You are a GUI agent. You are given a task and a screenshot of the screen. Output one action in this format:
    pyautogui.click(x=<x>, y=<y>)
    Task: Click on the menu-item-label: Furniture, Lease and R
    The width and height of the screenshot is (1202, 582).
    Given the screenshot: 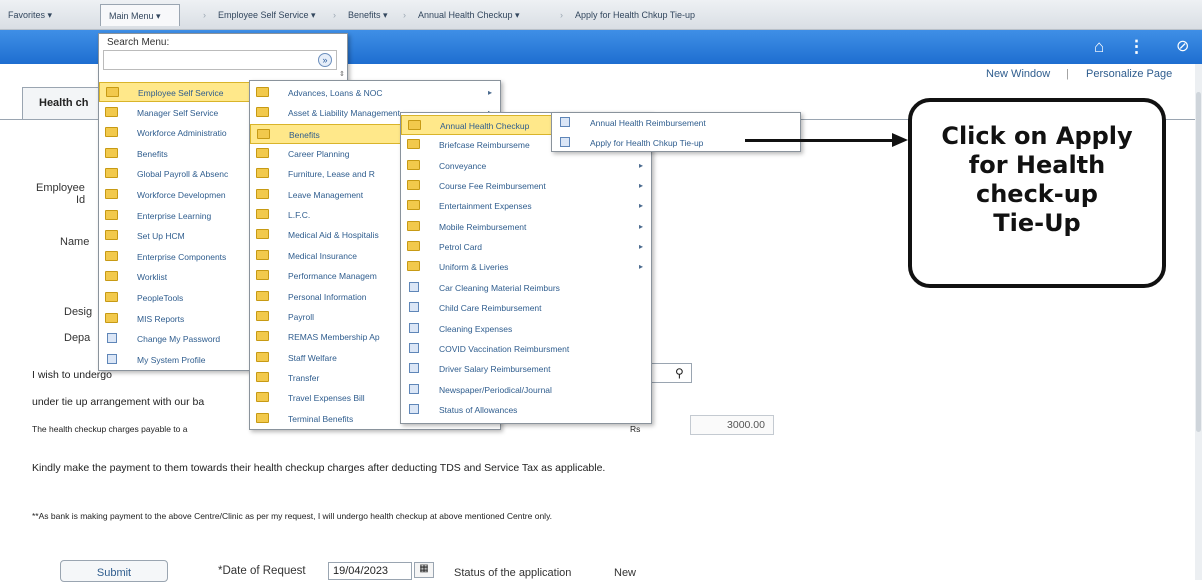 What is the action you would take?
    pyautogui.click(x=331, y=174)
    